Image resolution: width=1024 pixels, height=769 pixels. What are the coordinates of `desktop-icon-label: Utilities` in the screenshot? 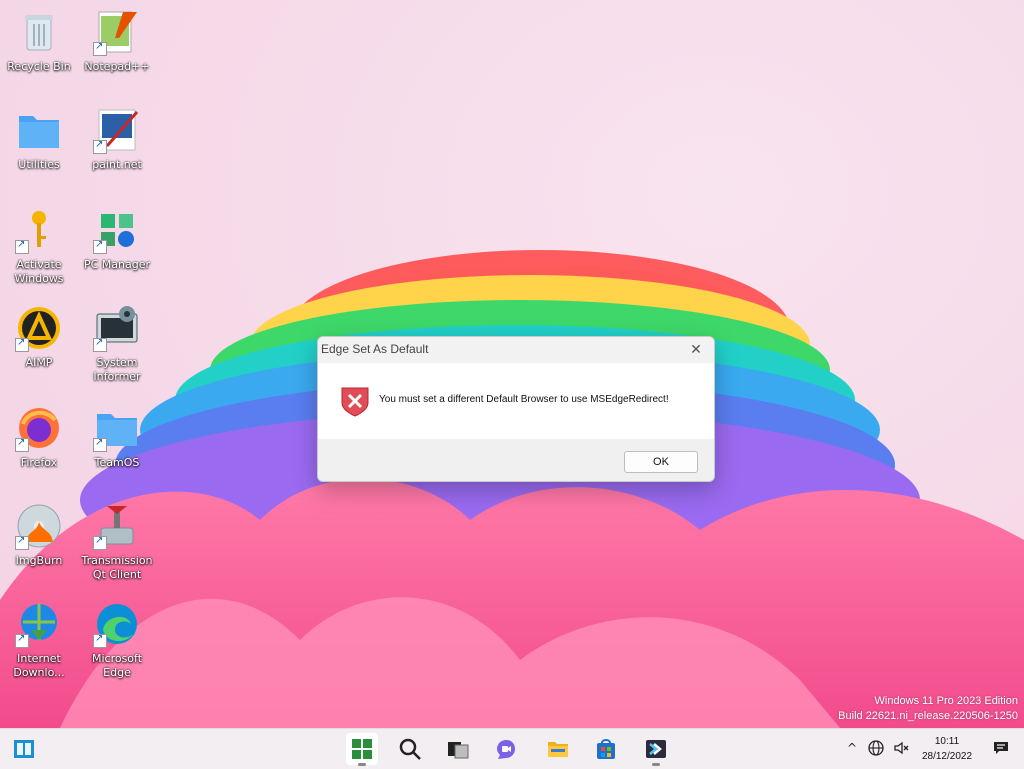 It's located at (39, 164).